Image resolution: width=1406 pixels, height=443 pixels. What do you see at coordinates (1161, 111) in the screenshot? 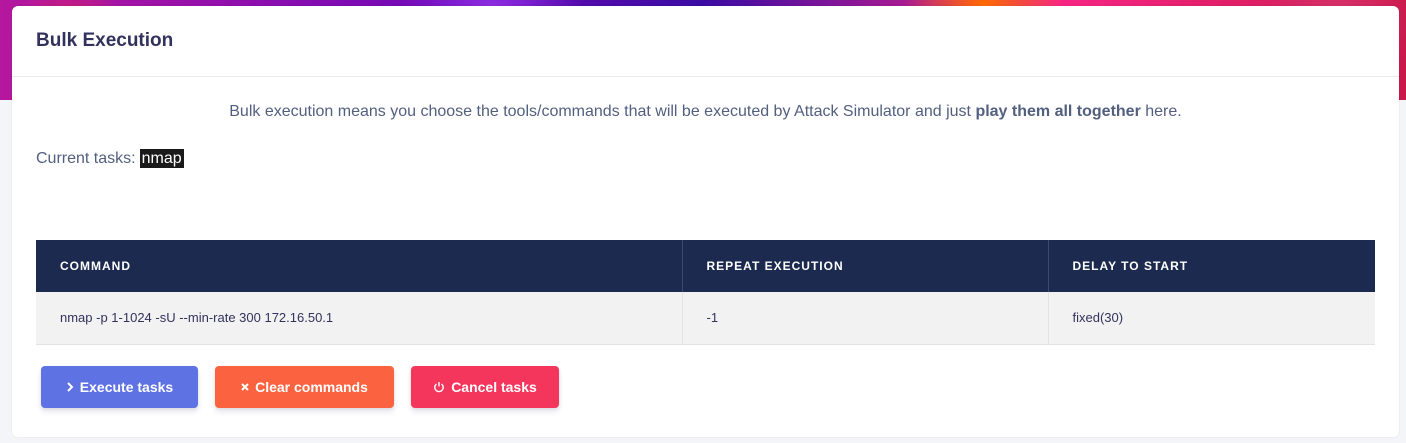
I see `intro-text-after: here.` at bounding box center [1161, 111].